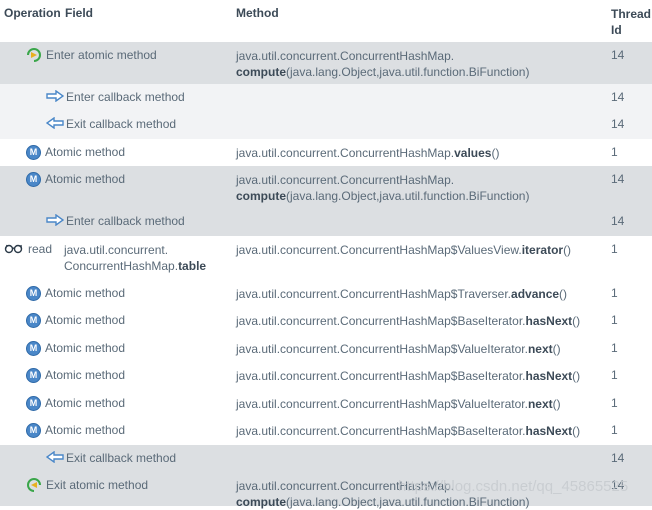 Image resolution: width=652 pixels, height=510 pixels. What do you see at coordinates (540, 404) in the screenshot?
I see `method-name: next` at bounding box center [540, 404].